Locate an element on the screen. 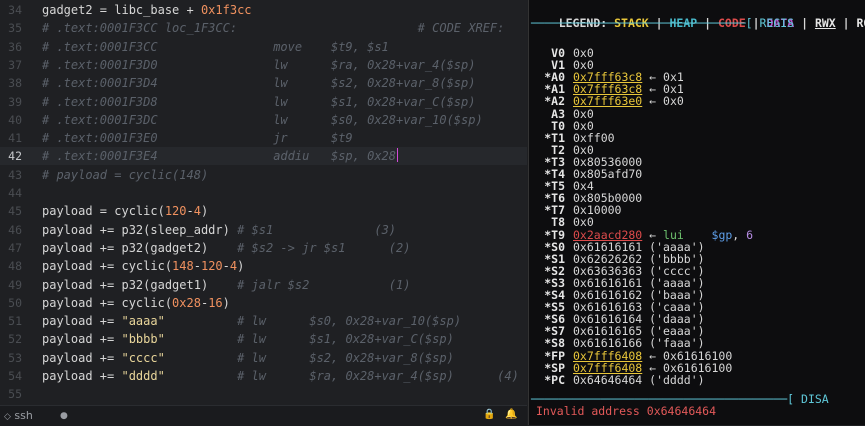 Image resolution: width=865 pixels, height=426 pixels. text-cursor is located at coordinates (398, 155).